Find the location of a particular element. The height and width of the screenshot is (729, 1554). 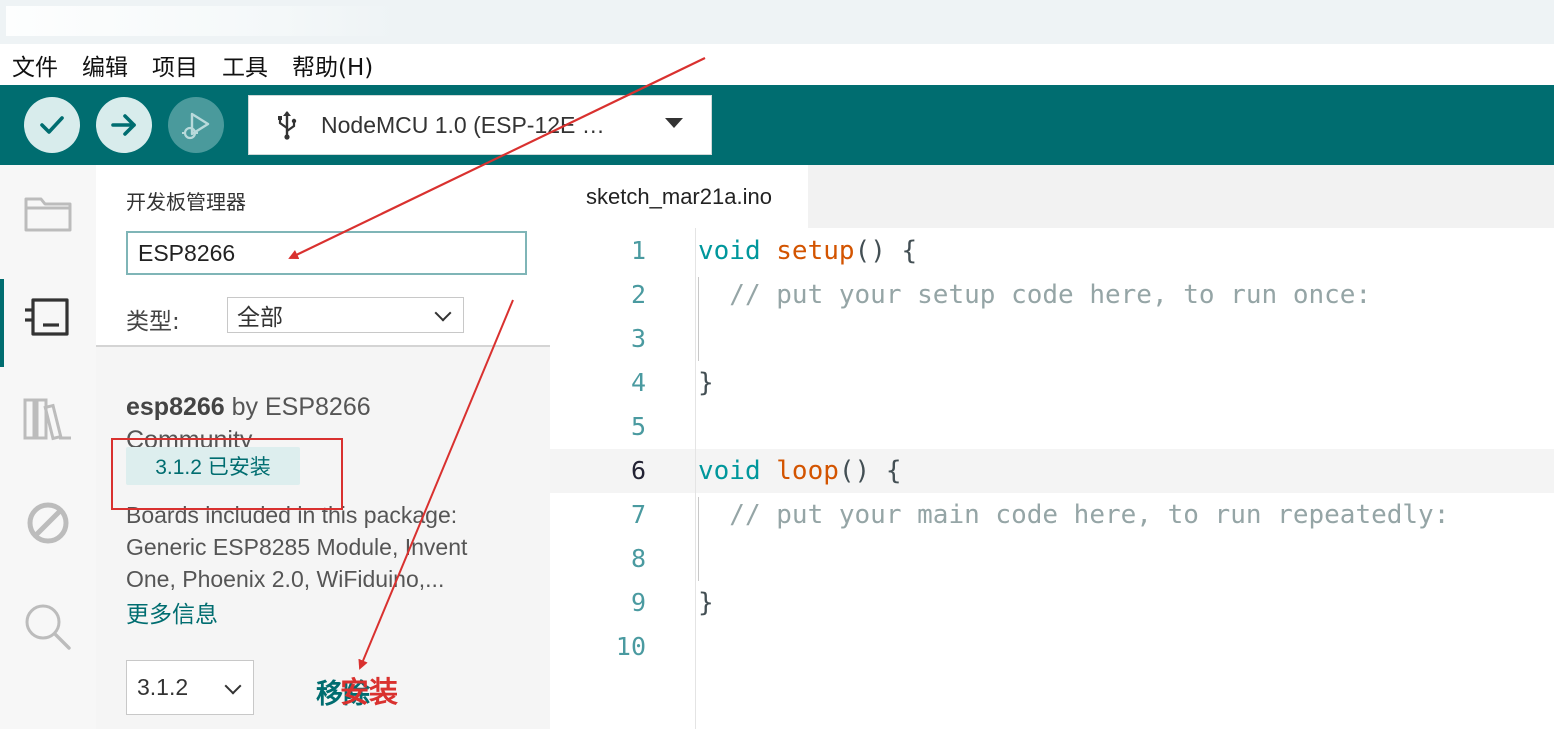

install-label-annotation: 安装 is located at coordinates (369, 692).